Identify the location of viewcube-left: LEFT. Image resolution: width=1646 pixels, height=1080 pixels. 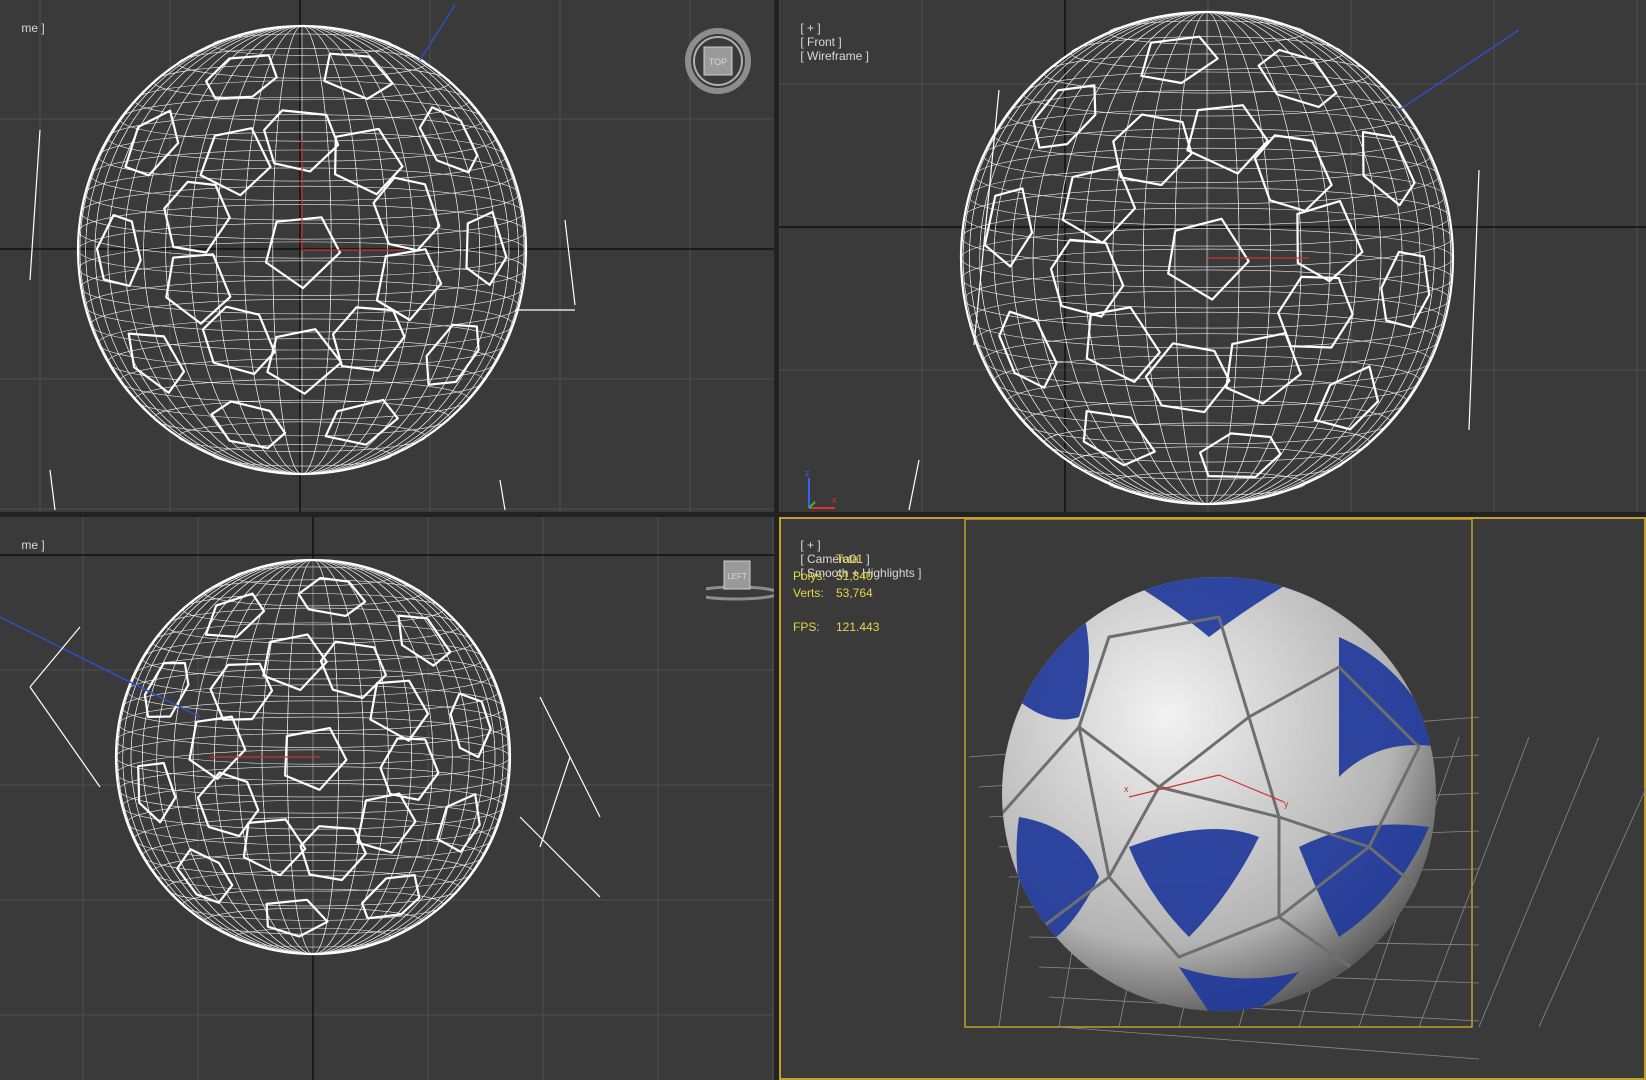
(733, 582).